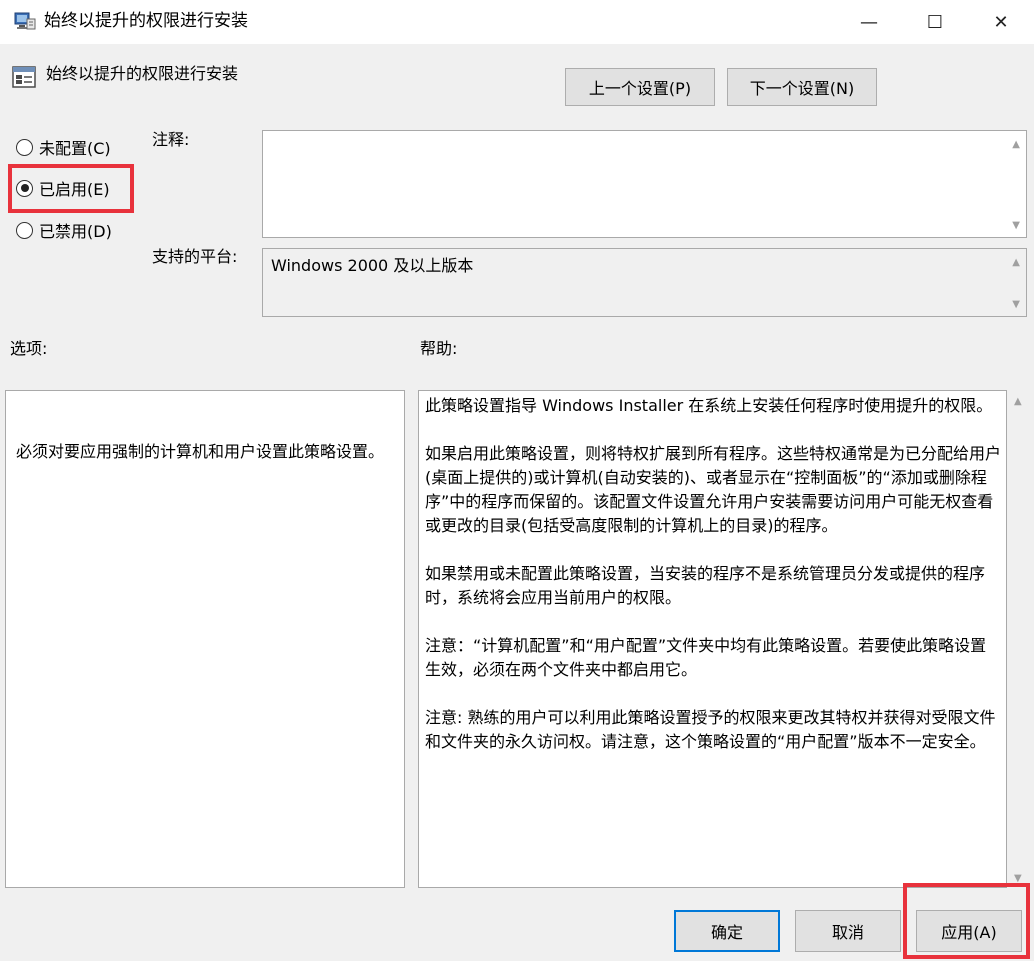 The height and width of the screenshot is (961, 1034). I want to click on minimize-button: —, so click(869, 22).